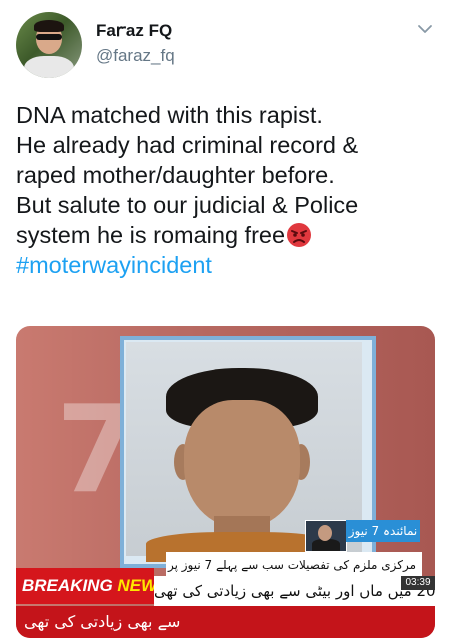 This screenshot has width=450, height=639. What do you see at coordinates (49, 37) in the screenshot?
I see `avatar-sunglasses` at bounding box center [49, 37].